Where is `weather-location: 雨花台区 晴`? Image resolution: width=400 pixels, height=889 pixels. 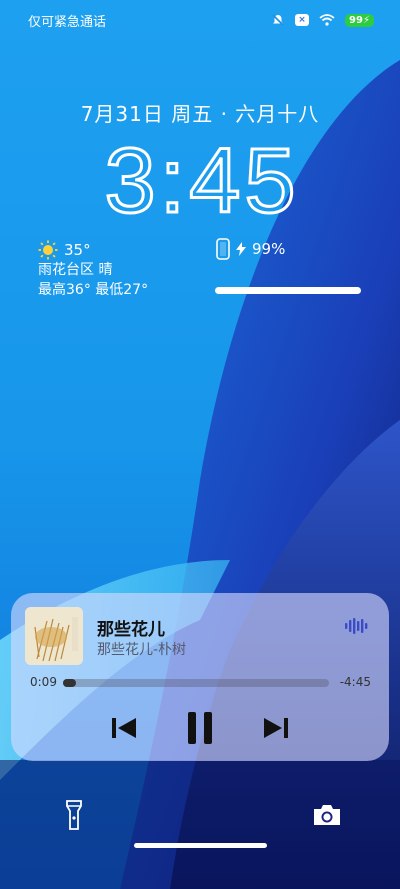 weather-location: 雨花台区 晴 is located at coordinates (75, 270).